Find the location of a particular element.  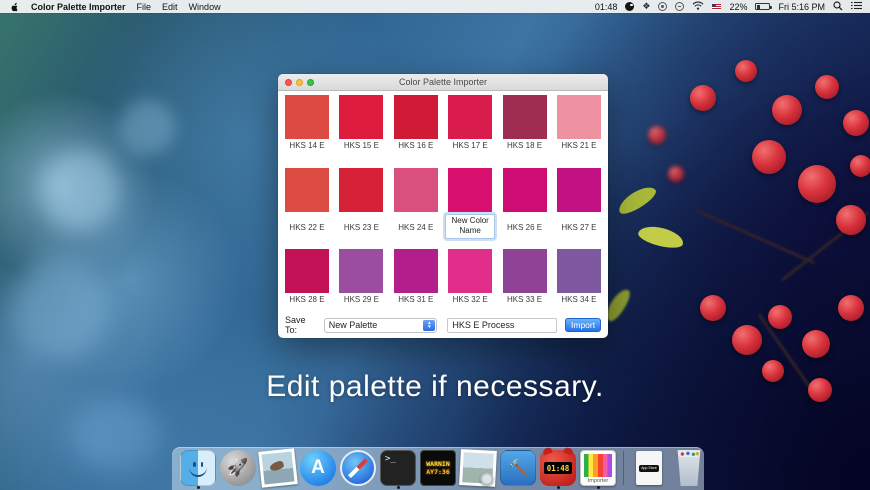

battery-percent: 22% is located at coordinates (738, 6).